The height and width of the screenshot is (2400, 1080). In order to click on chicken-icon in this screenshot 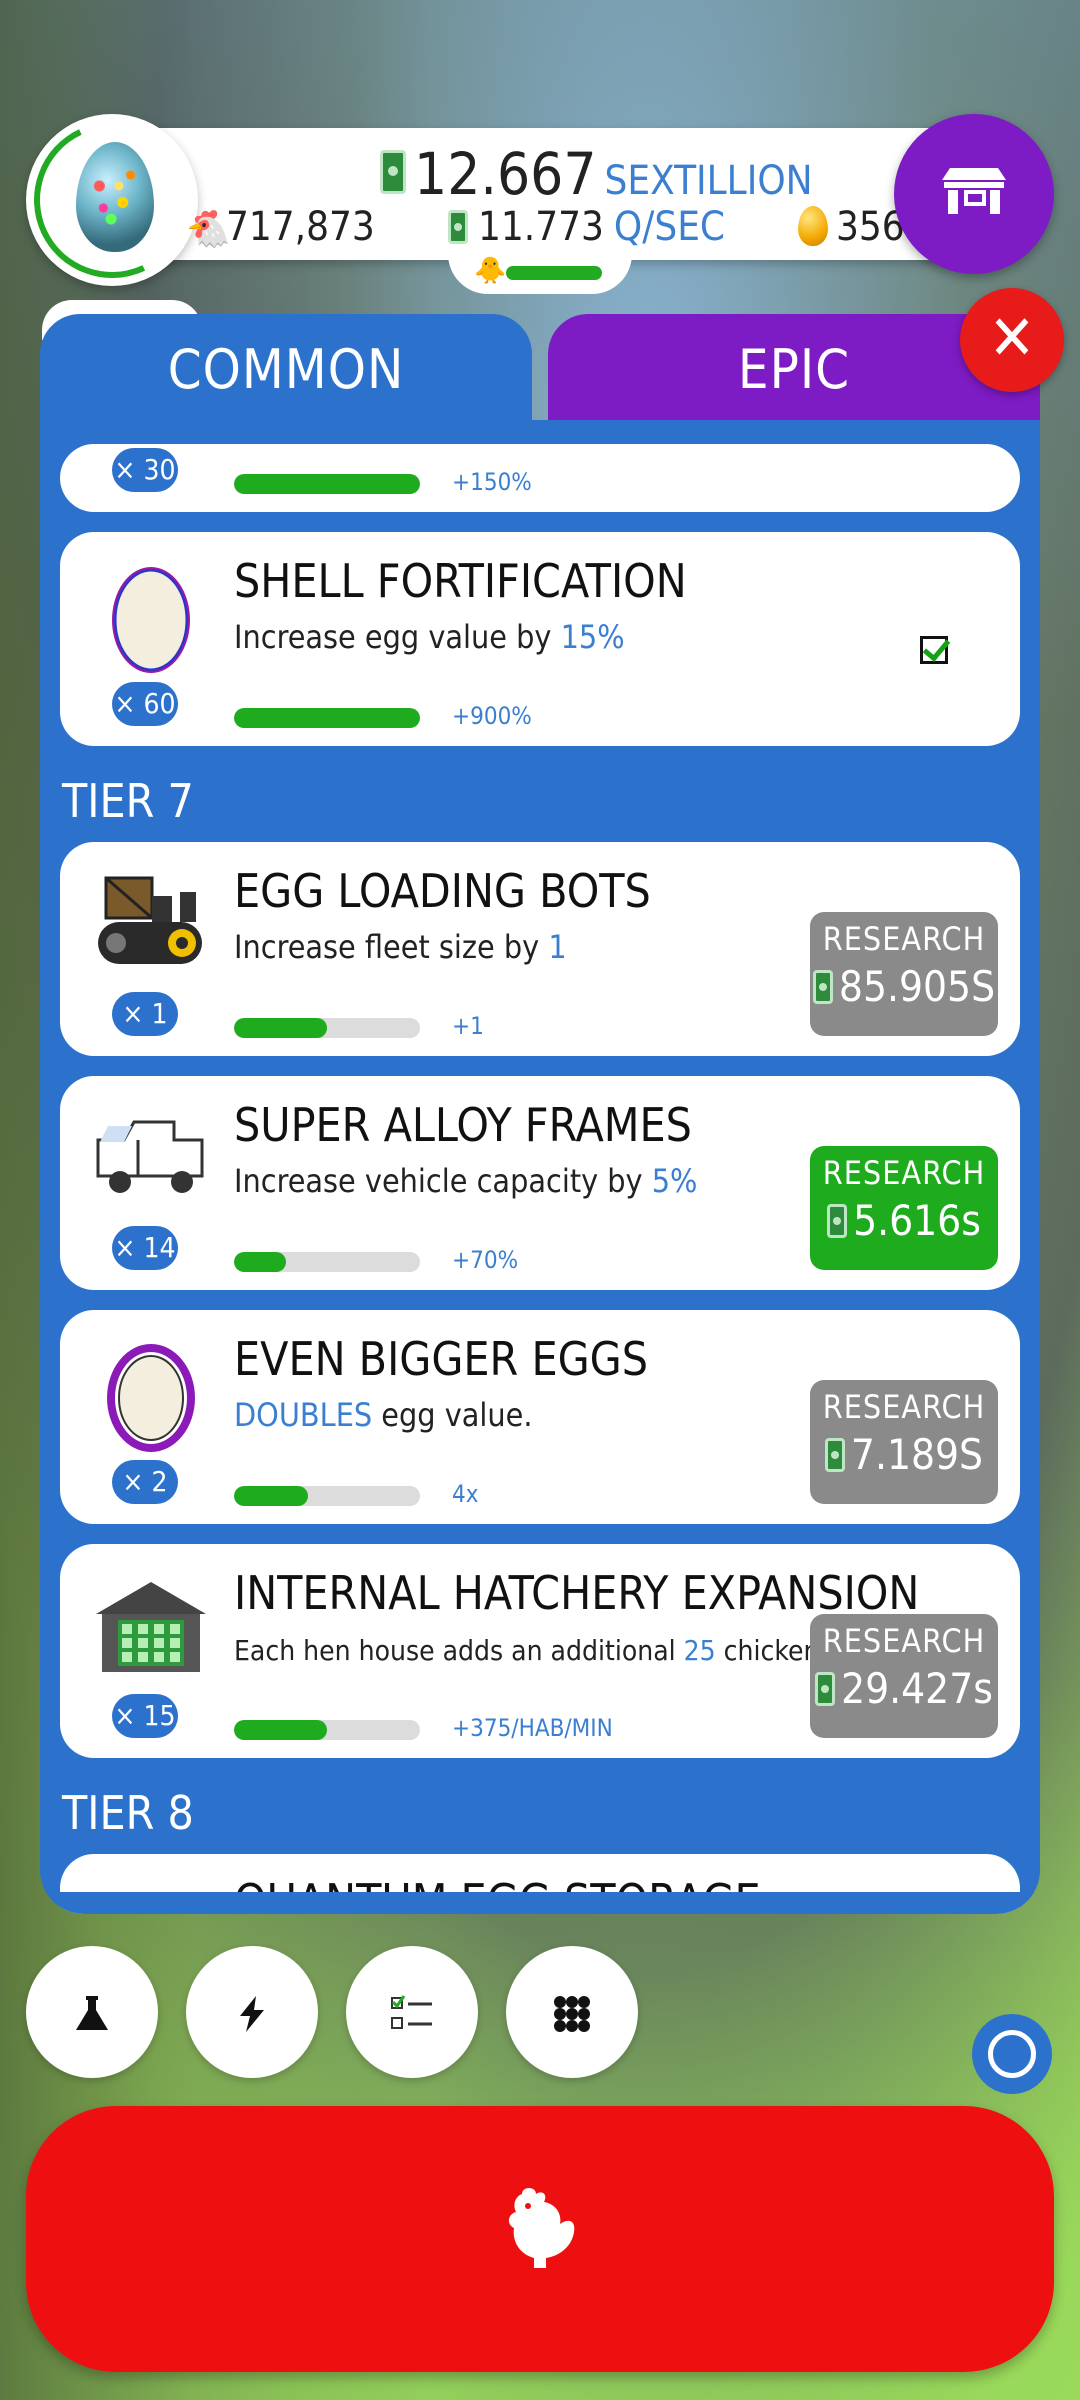, I will do `click(541, 2228)`.